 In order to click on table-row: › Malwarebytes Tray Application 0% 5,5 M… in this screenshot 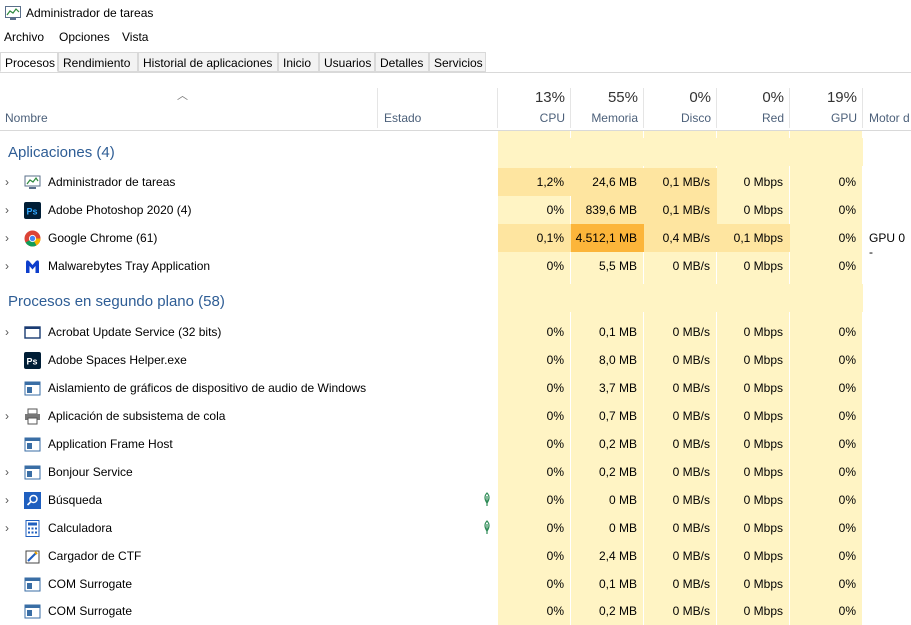, I will do `click(455, 266)`.